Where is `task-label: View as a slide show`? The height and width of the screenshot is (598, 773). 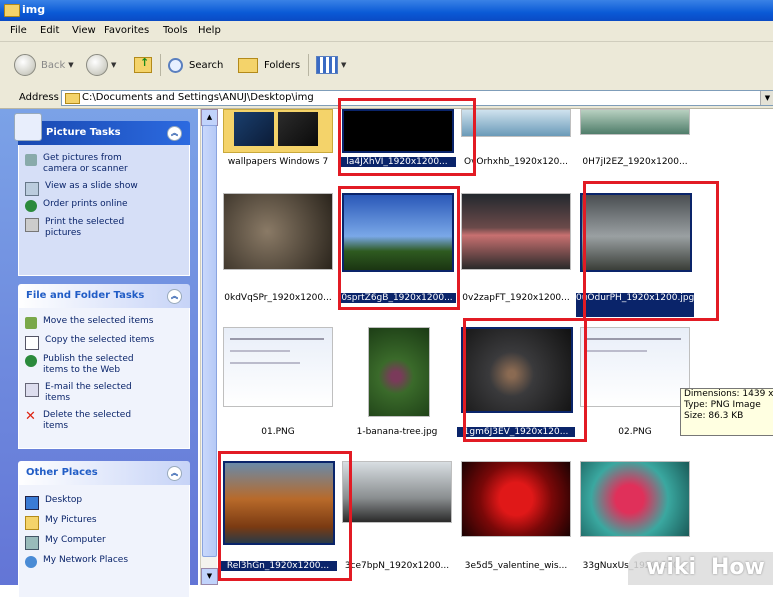 task-label: View as a slide show is located at coordinates (91, 186).